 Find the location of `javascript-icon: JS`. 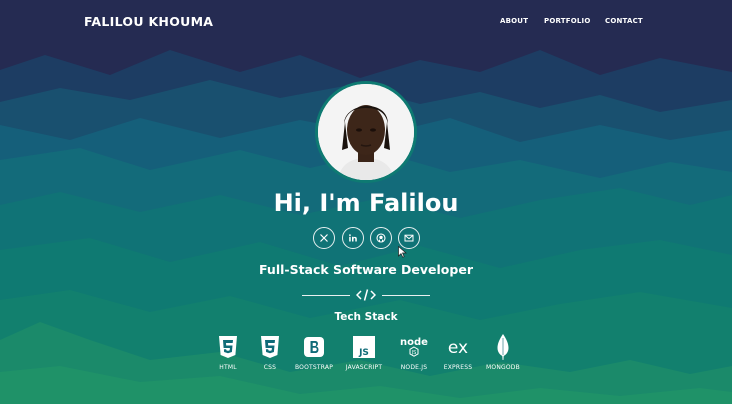

javascript-icon: JS is located at coordinates (364, 347).